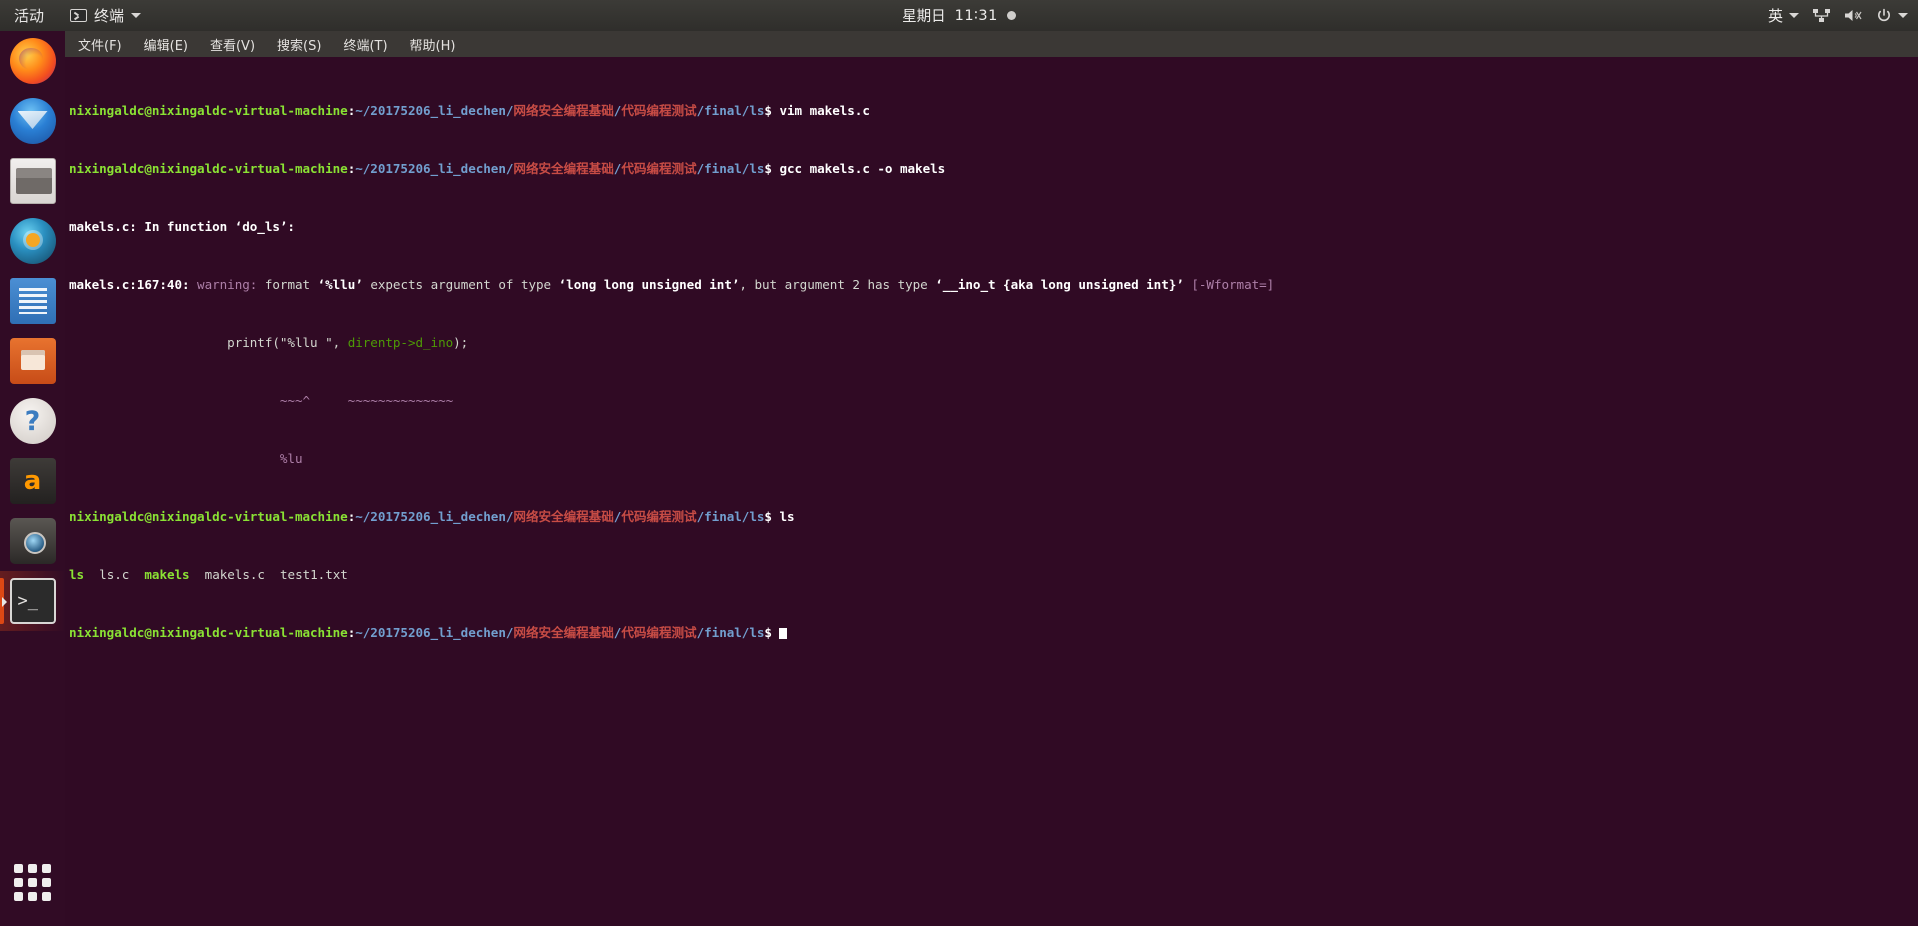 The image size is (1918, 926). I want to click on launcher-item-help: ?, so click(32, 421).